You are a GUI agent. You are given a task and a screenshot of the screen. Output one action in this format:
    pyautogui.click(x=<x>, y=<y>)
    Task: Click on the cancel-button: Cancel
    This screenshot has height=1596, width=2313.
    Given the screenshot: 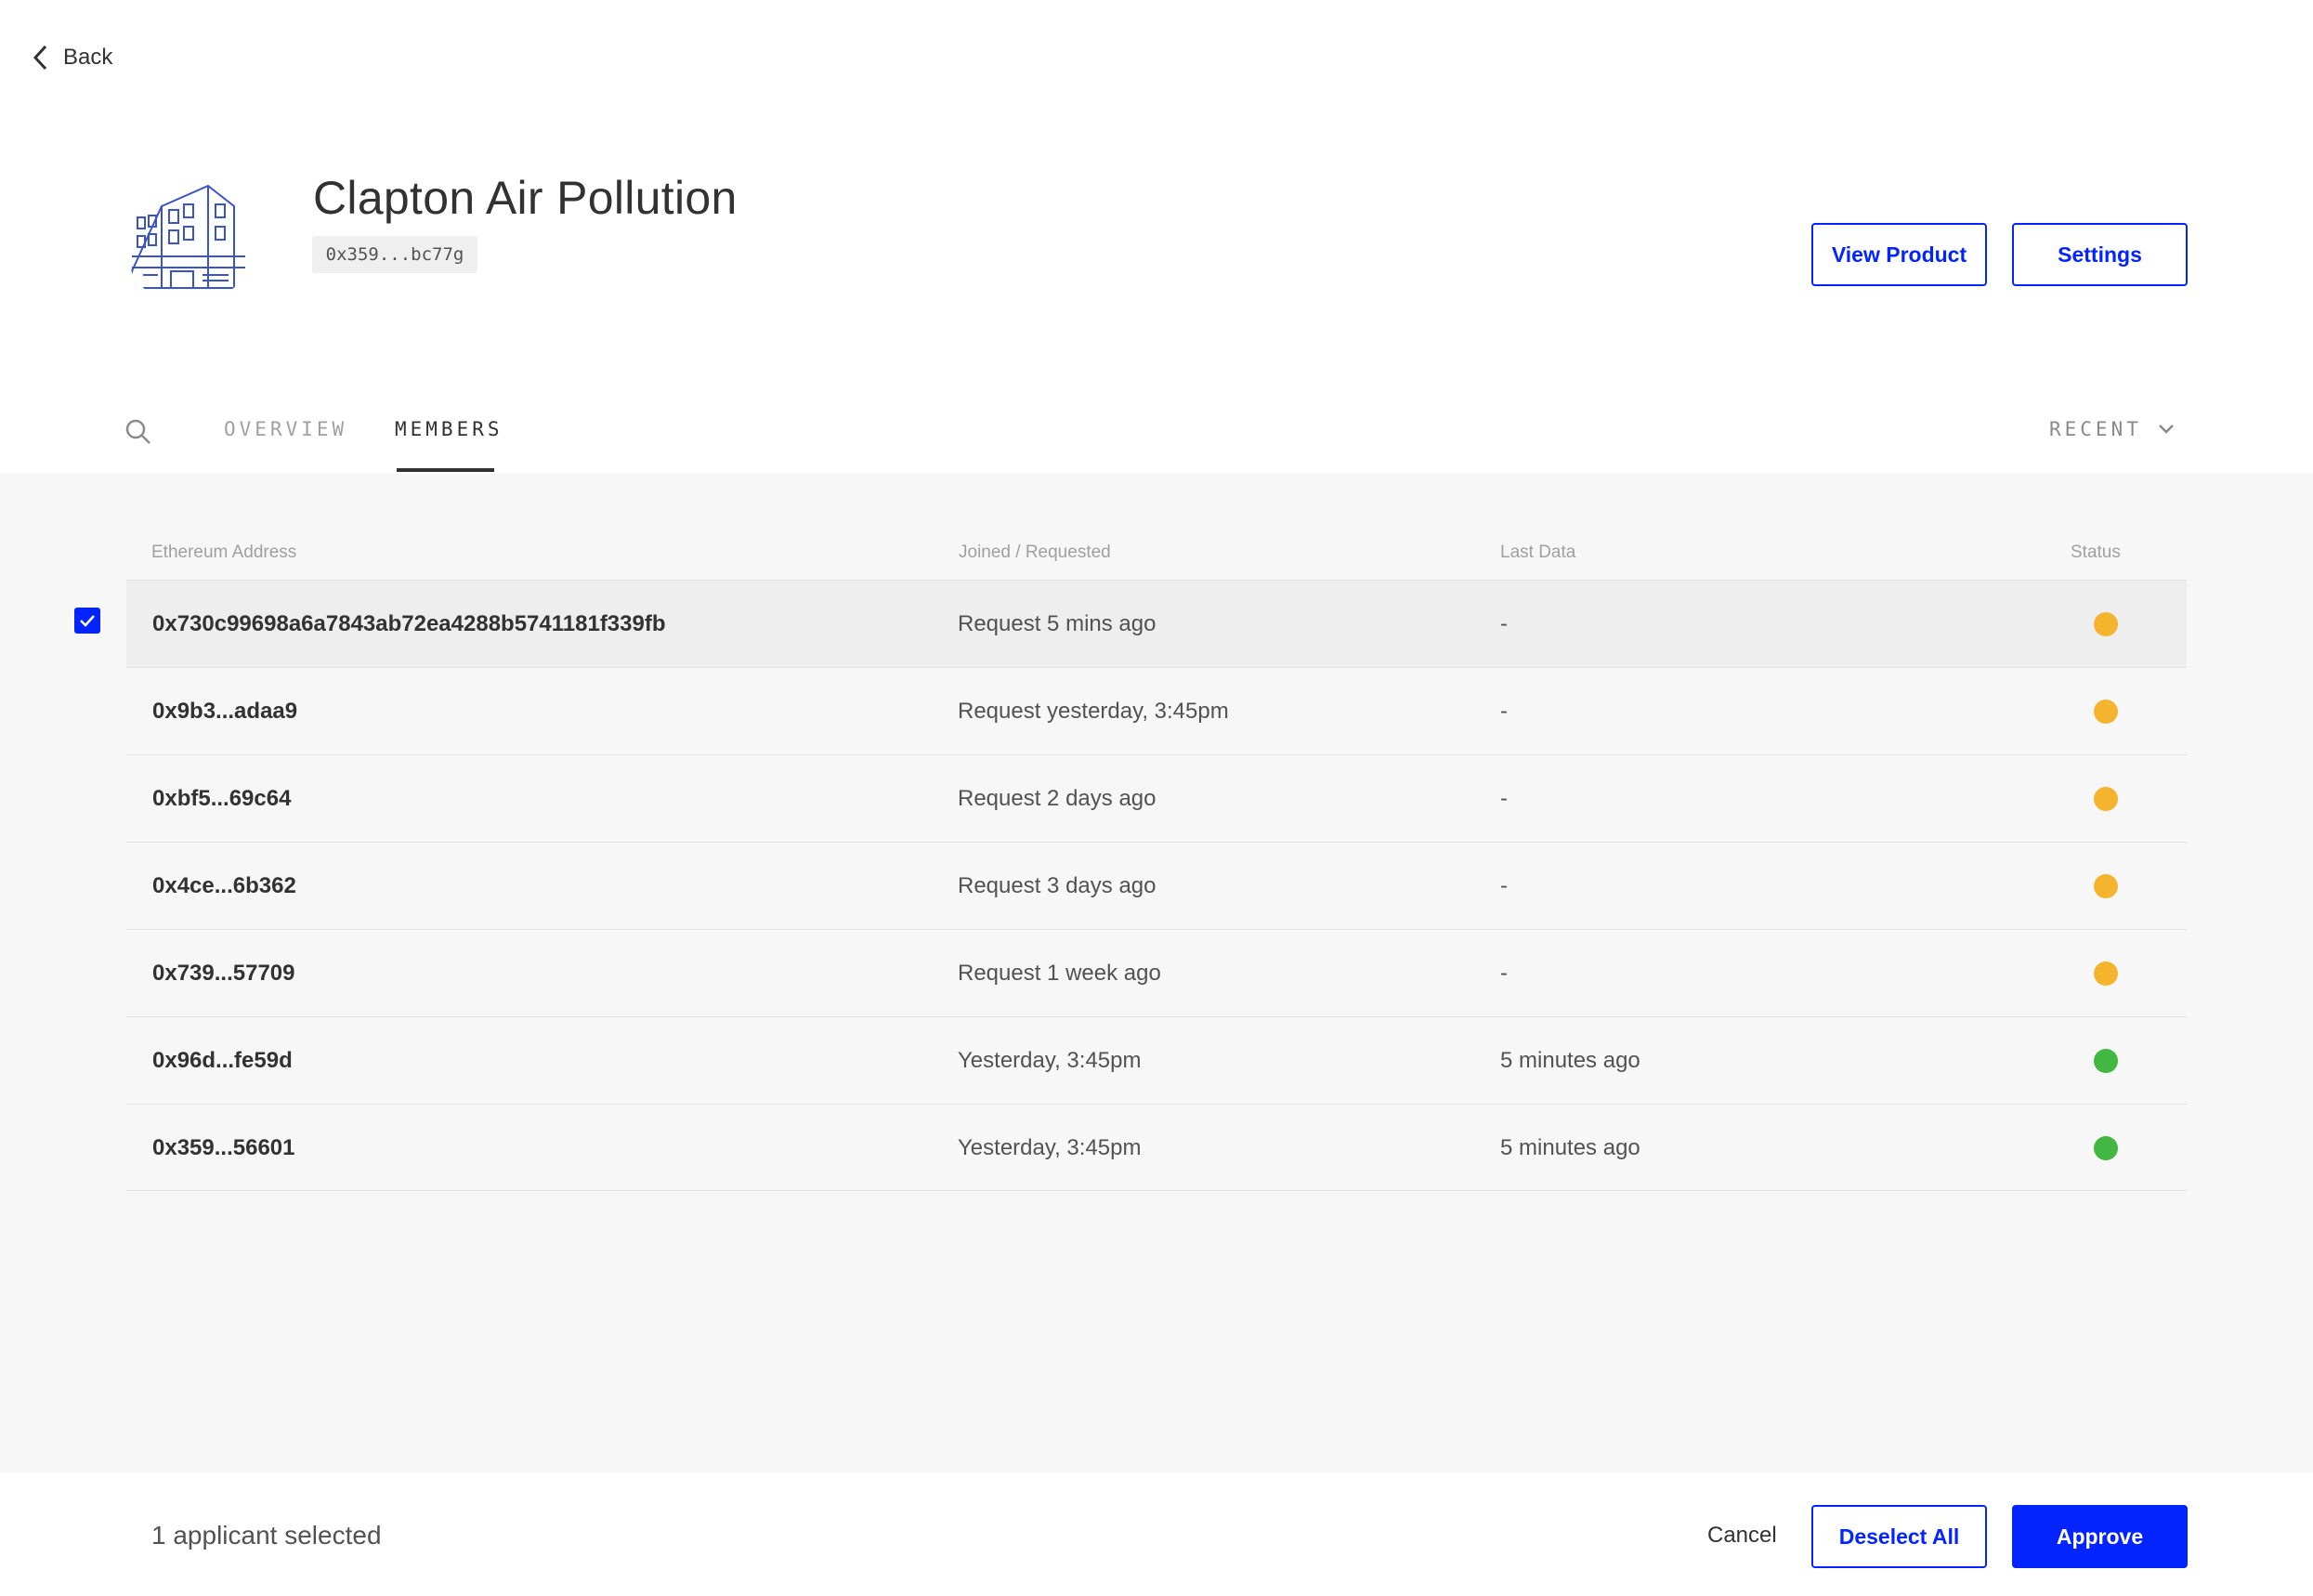 What is the action you would take?
    pyautogui.click(x=1742, y=1536)
    